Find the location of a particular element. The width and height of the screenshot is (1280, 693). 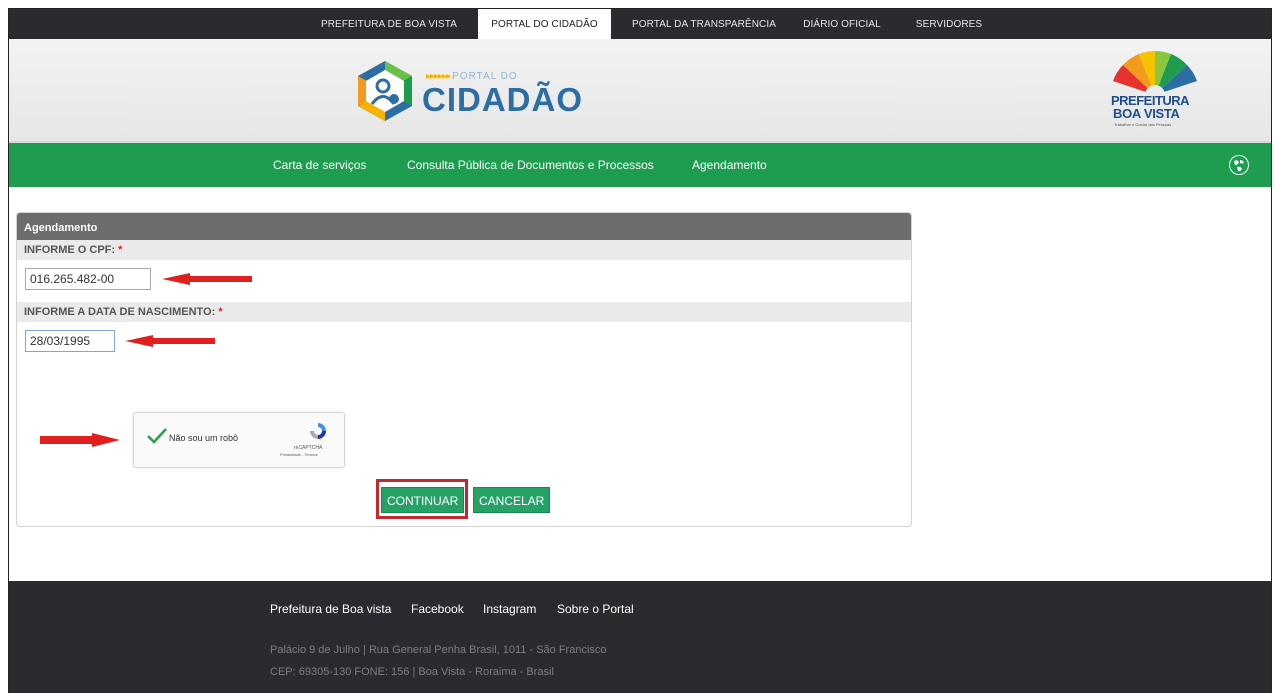

footer-link-instagram: Instagram is located at coordinates (509, 609).